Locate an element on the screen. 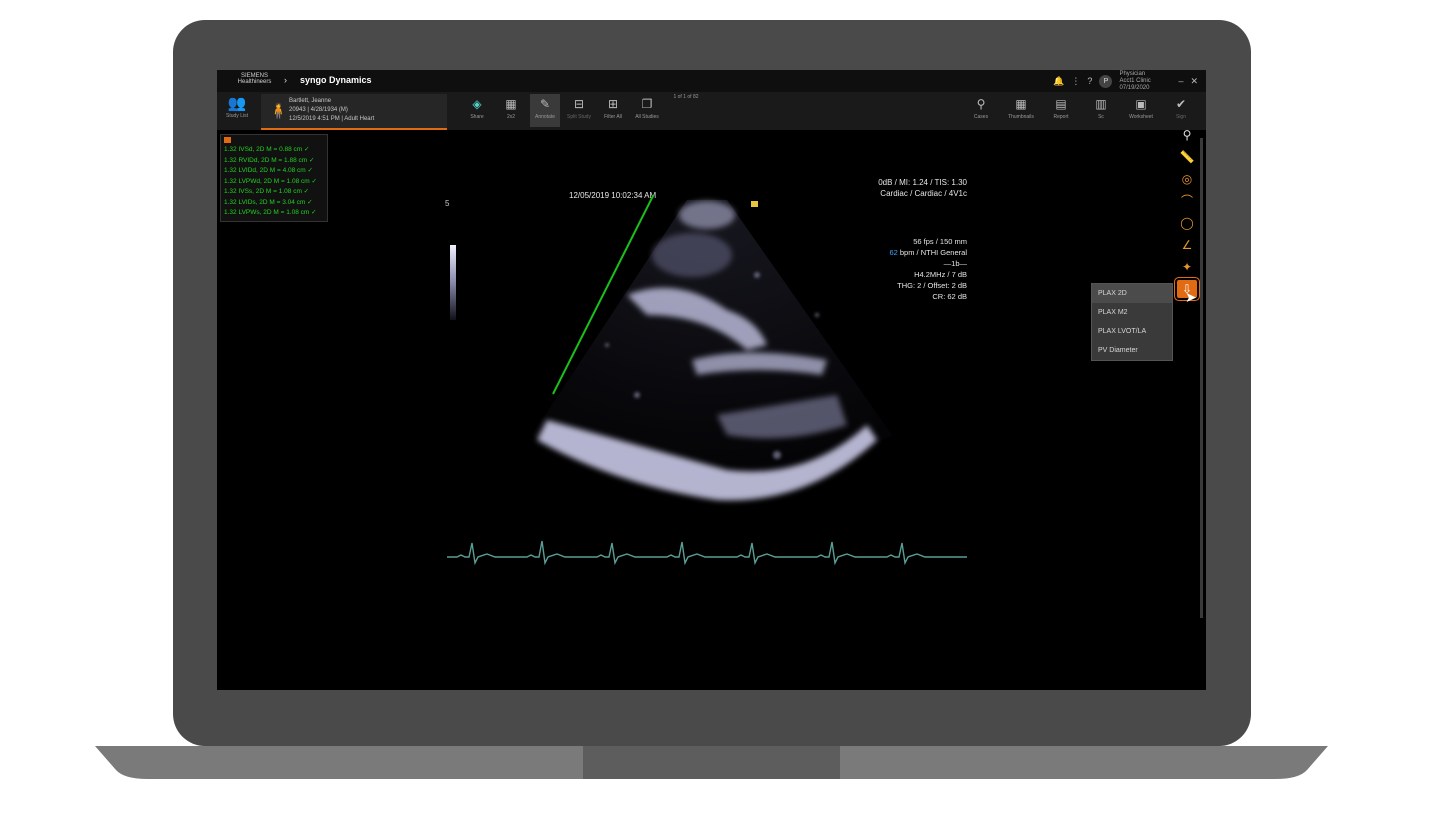 This screenshot has height=815, width=1448. cr-line: CR: 62 dB is located at coordinates (949, 296).